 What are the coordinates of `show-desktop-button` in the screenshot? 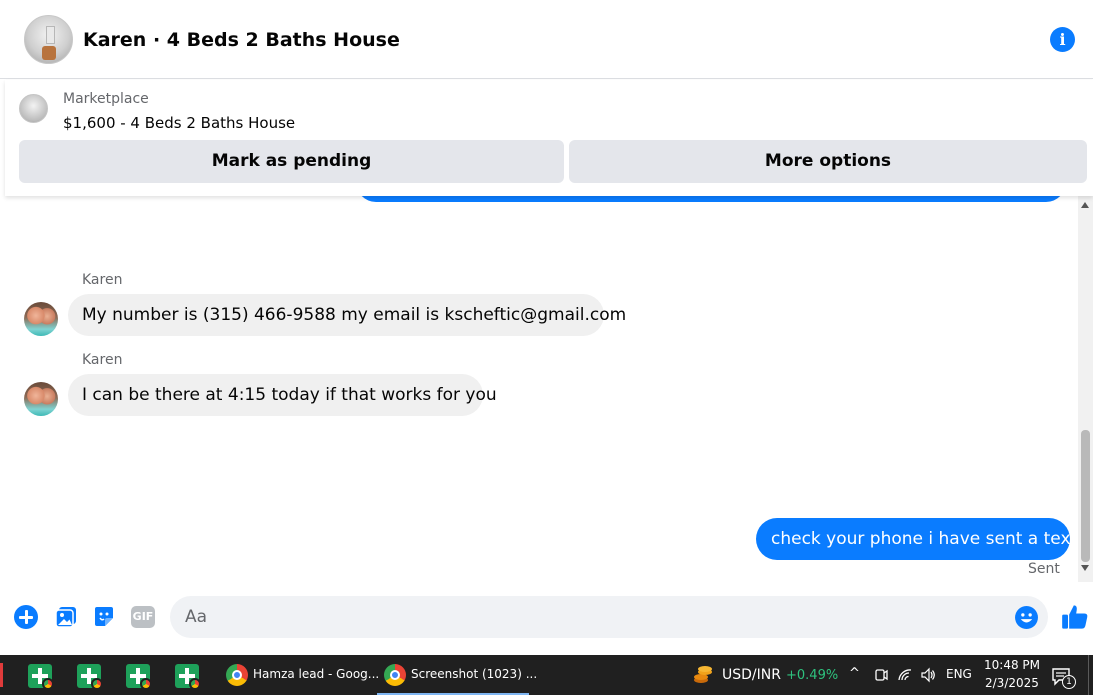 It's located at (1088, 675).